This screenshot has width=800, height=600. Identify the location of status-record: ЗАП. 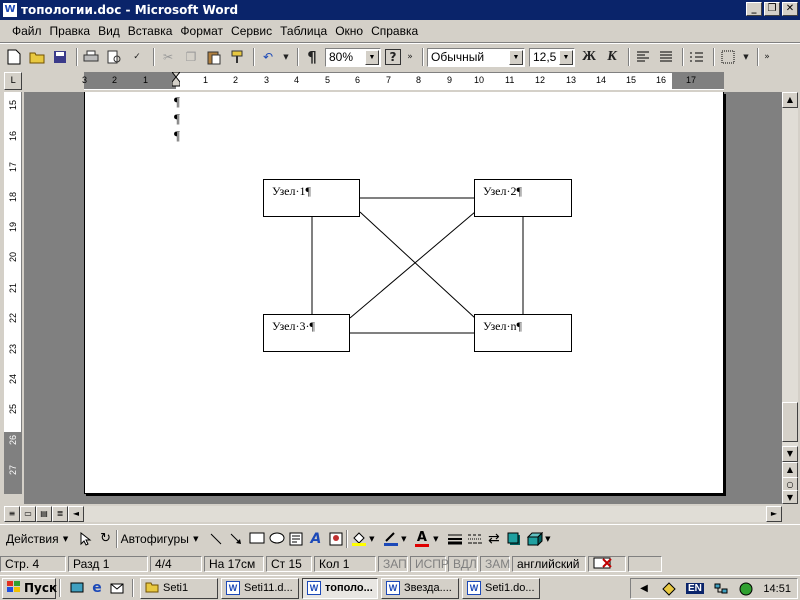
(393, 564).